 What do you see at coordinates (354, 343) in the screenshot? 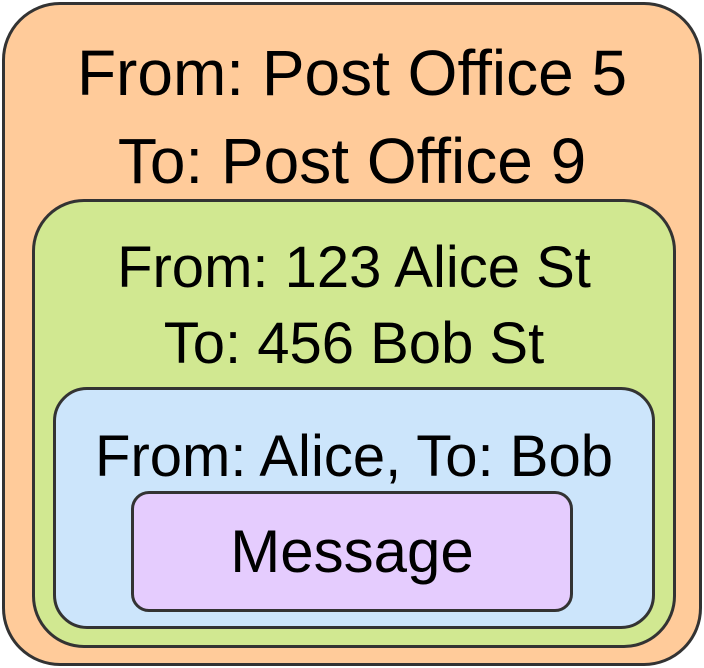
I see `street-to-label: To: 456 Bob St` at bounding box center [354, 343].